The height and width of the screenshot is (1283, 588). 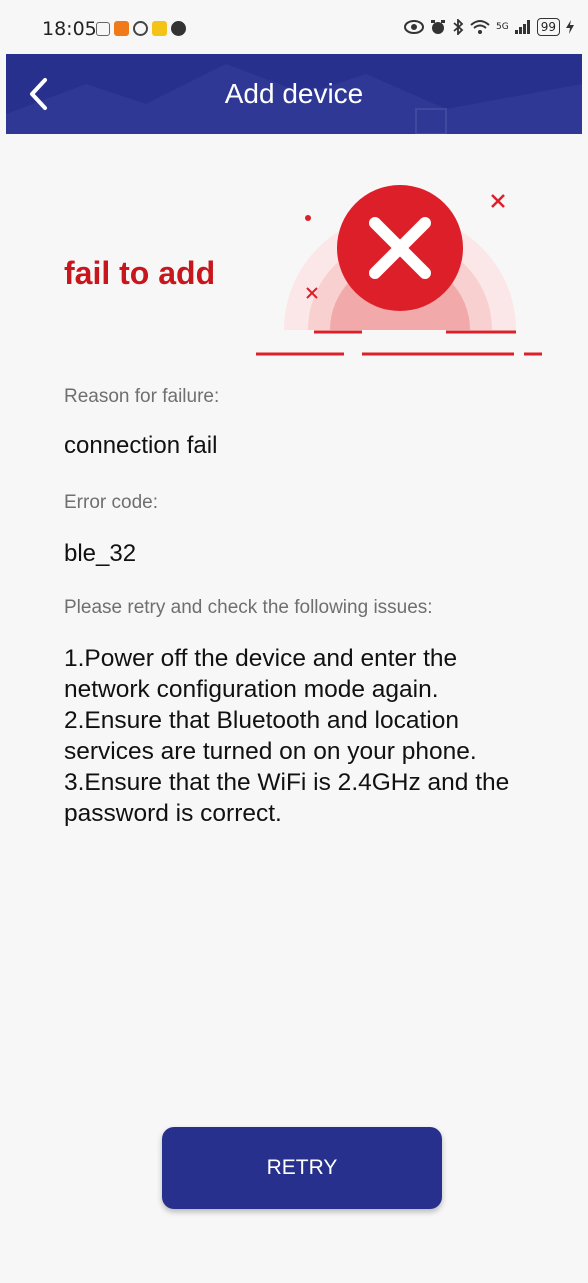 I want to click on network-type-label: 5G, so click(x=502, y=27).